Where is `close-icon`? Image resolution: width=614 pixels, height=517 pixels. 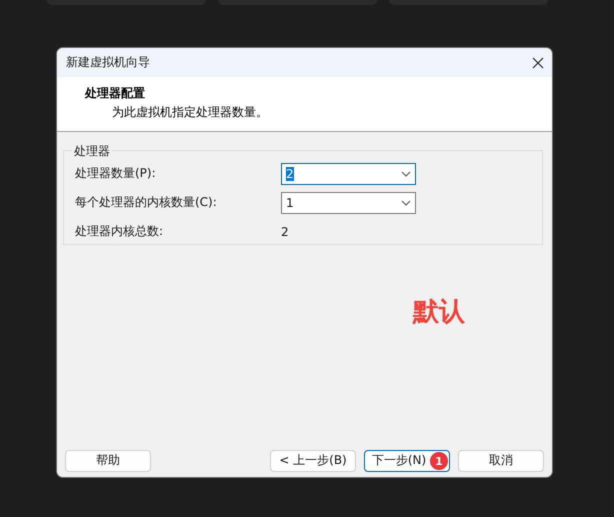
close-icon is located at coordinates (538, 62).